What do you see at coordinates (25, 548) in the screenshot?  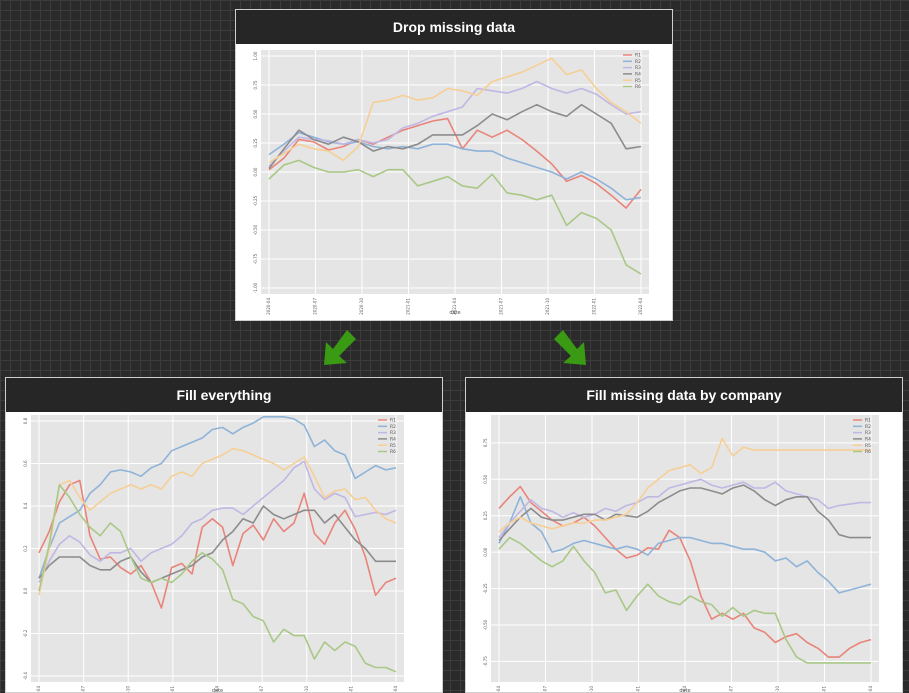 I see `y-tick-label: 0.2` at bounding box center [25, 548].